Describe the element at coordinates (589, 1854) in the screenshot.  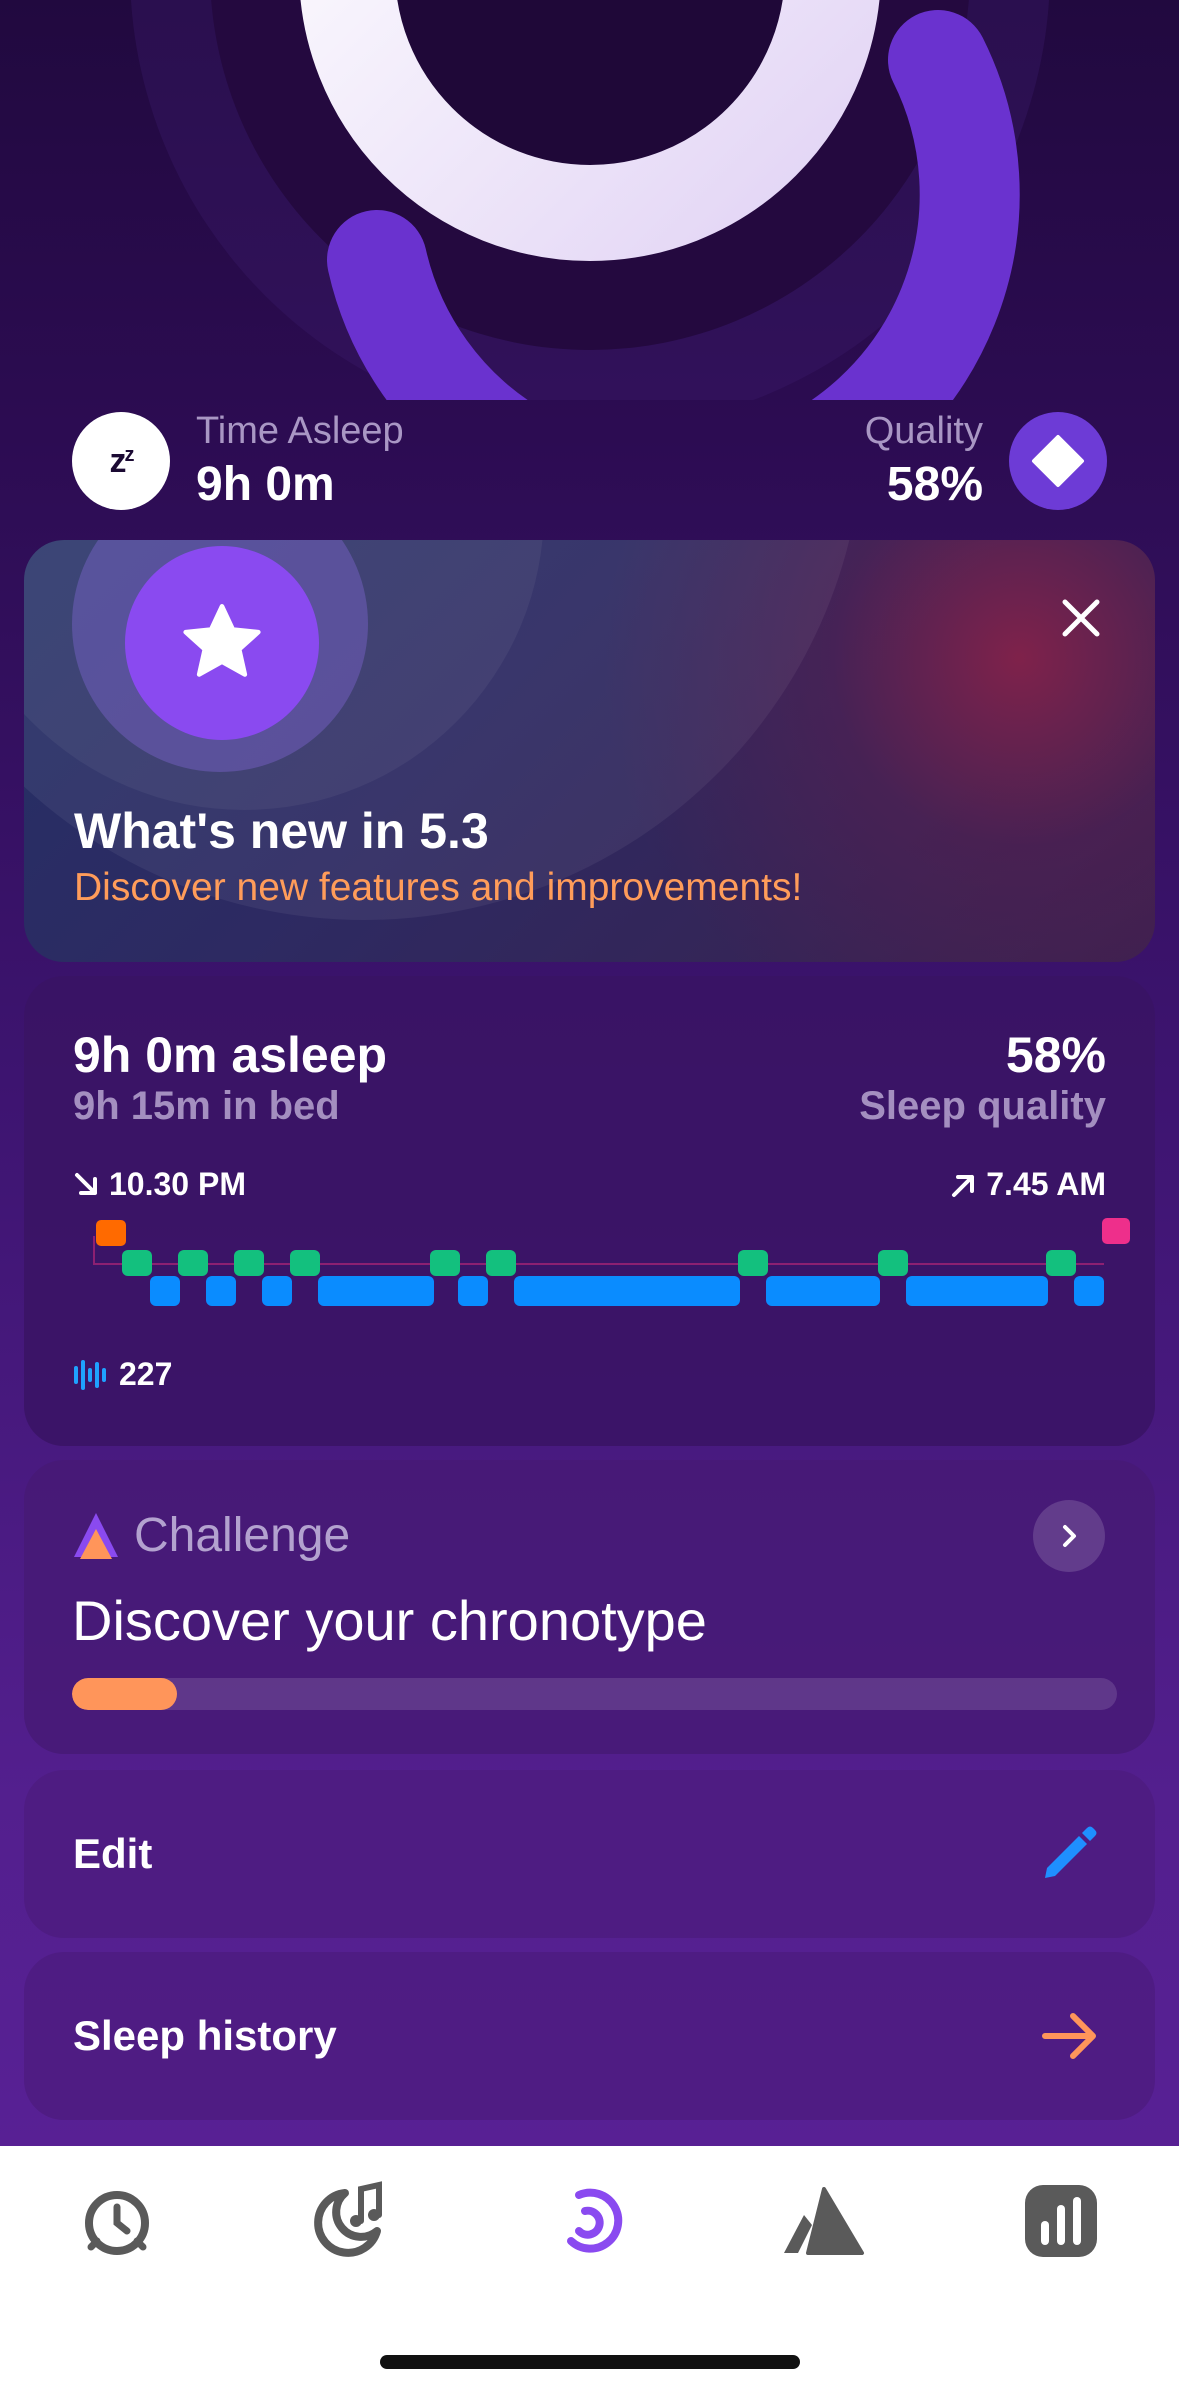
I see `edit-row: Edit` at that location.